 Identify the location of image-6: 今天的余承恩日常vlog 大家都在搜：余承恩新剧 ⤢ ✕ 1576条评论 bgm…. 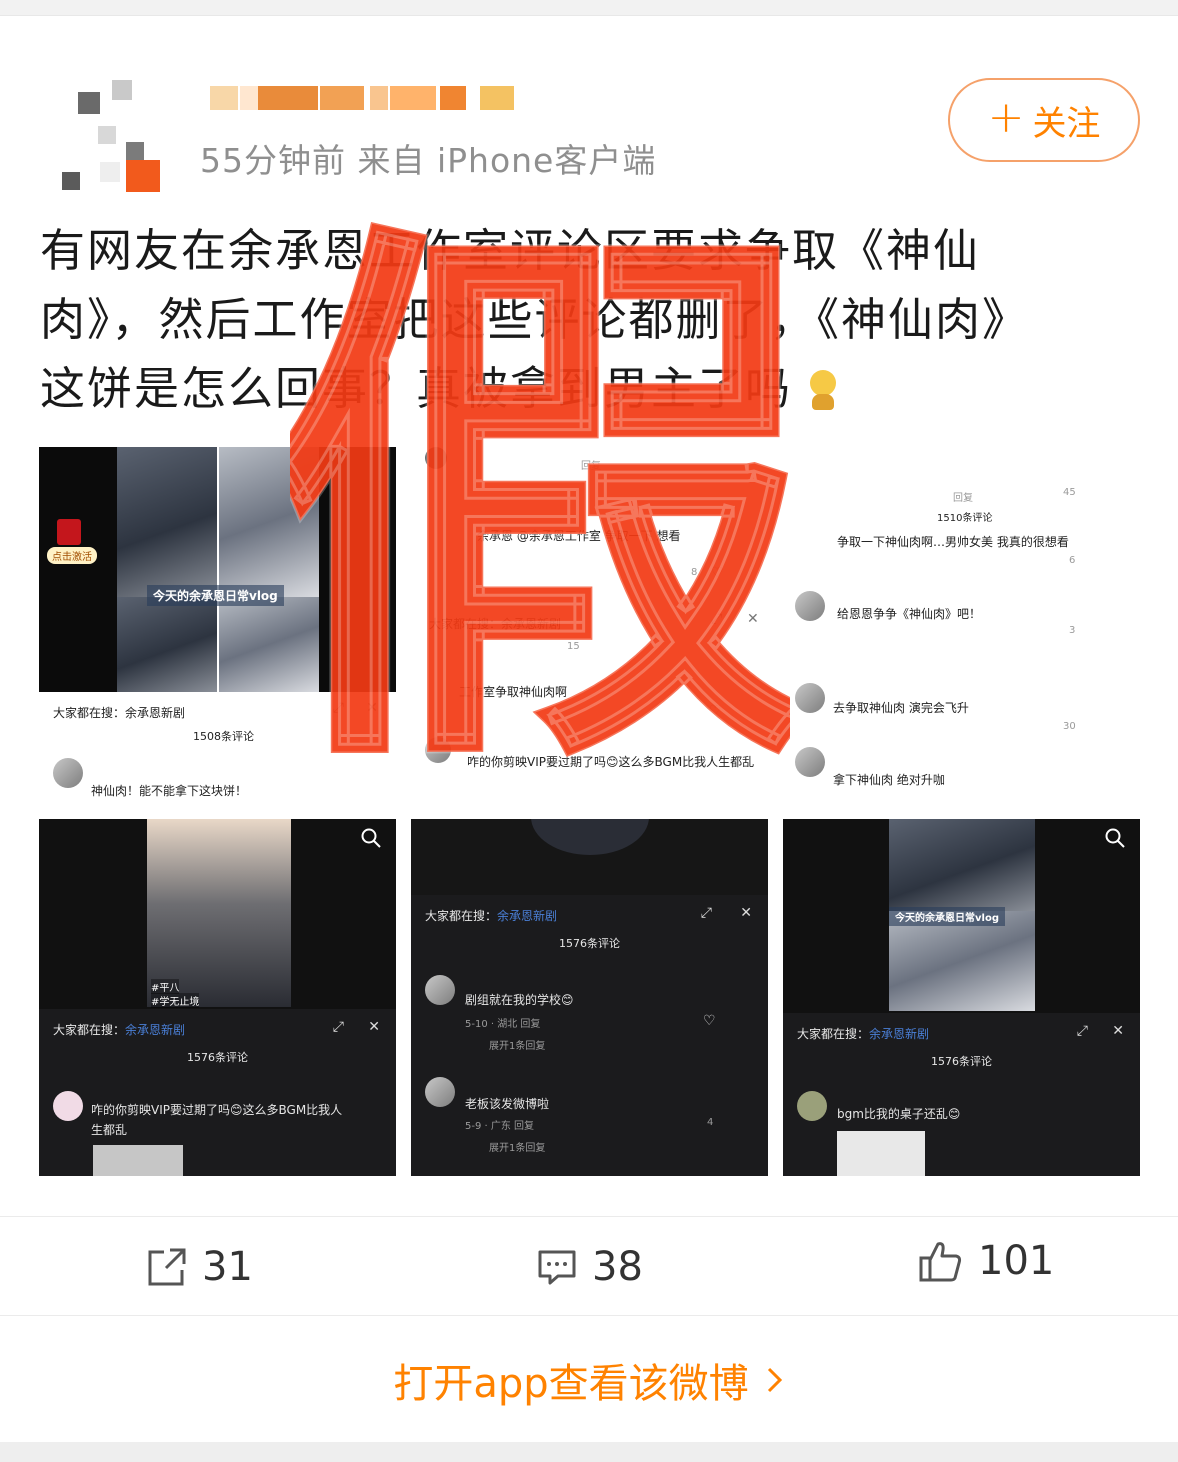
(961, 997).